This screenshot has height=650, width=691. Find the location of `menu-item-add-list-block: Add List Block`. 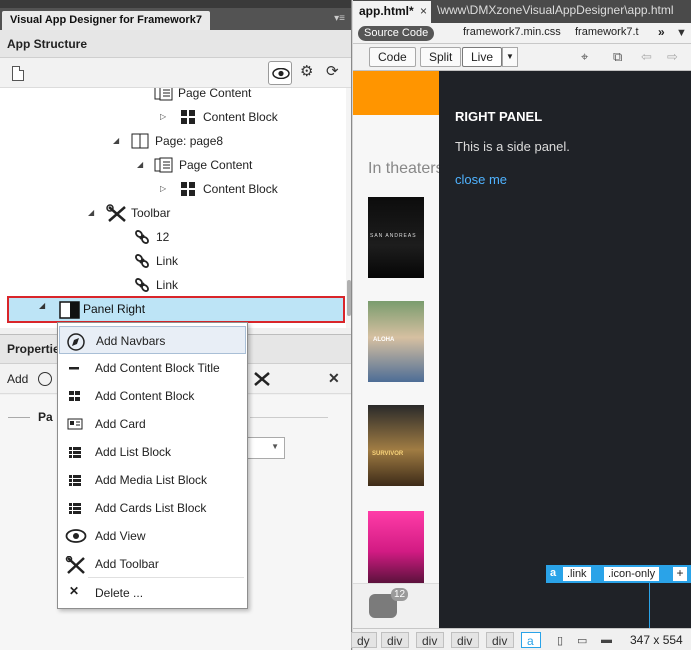

menu-item-add-list-block: Add List Block is located at coordinates (152, 452).